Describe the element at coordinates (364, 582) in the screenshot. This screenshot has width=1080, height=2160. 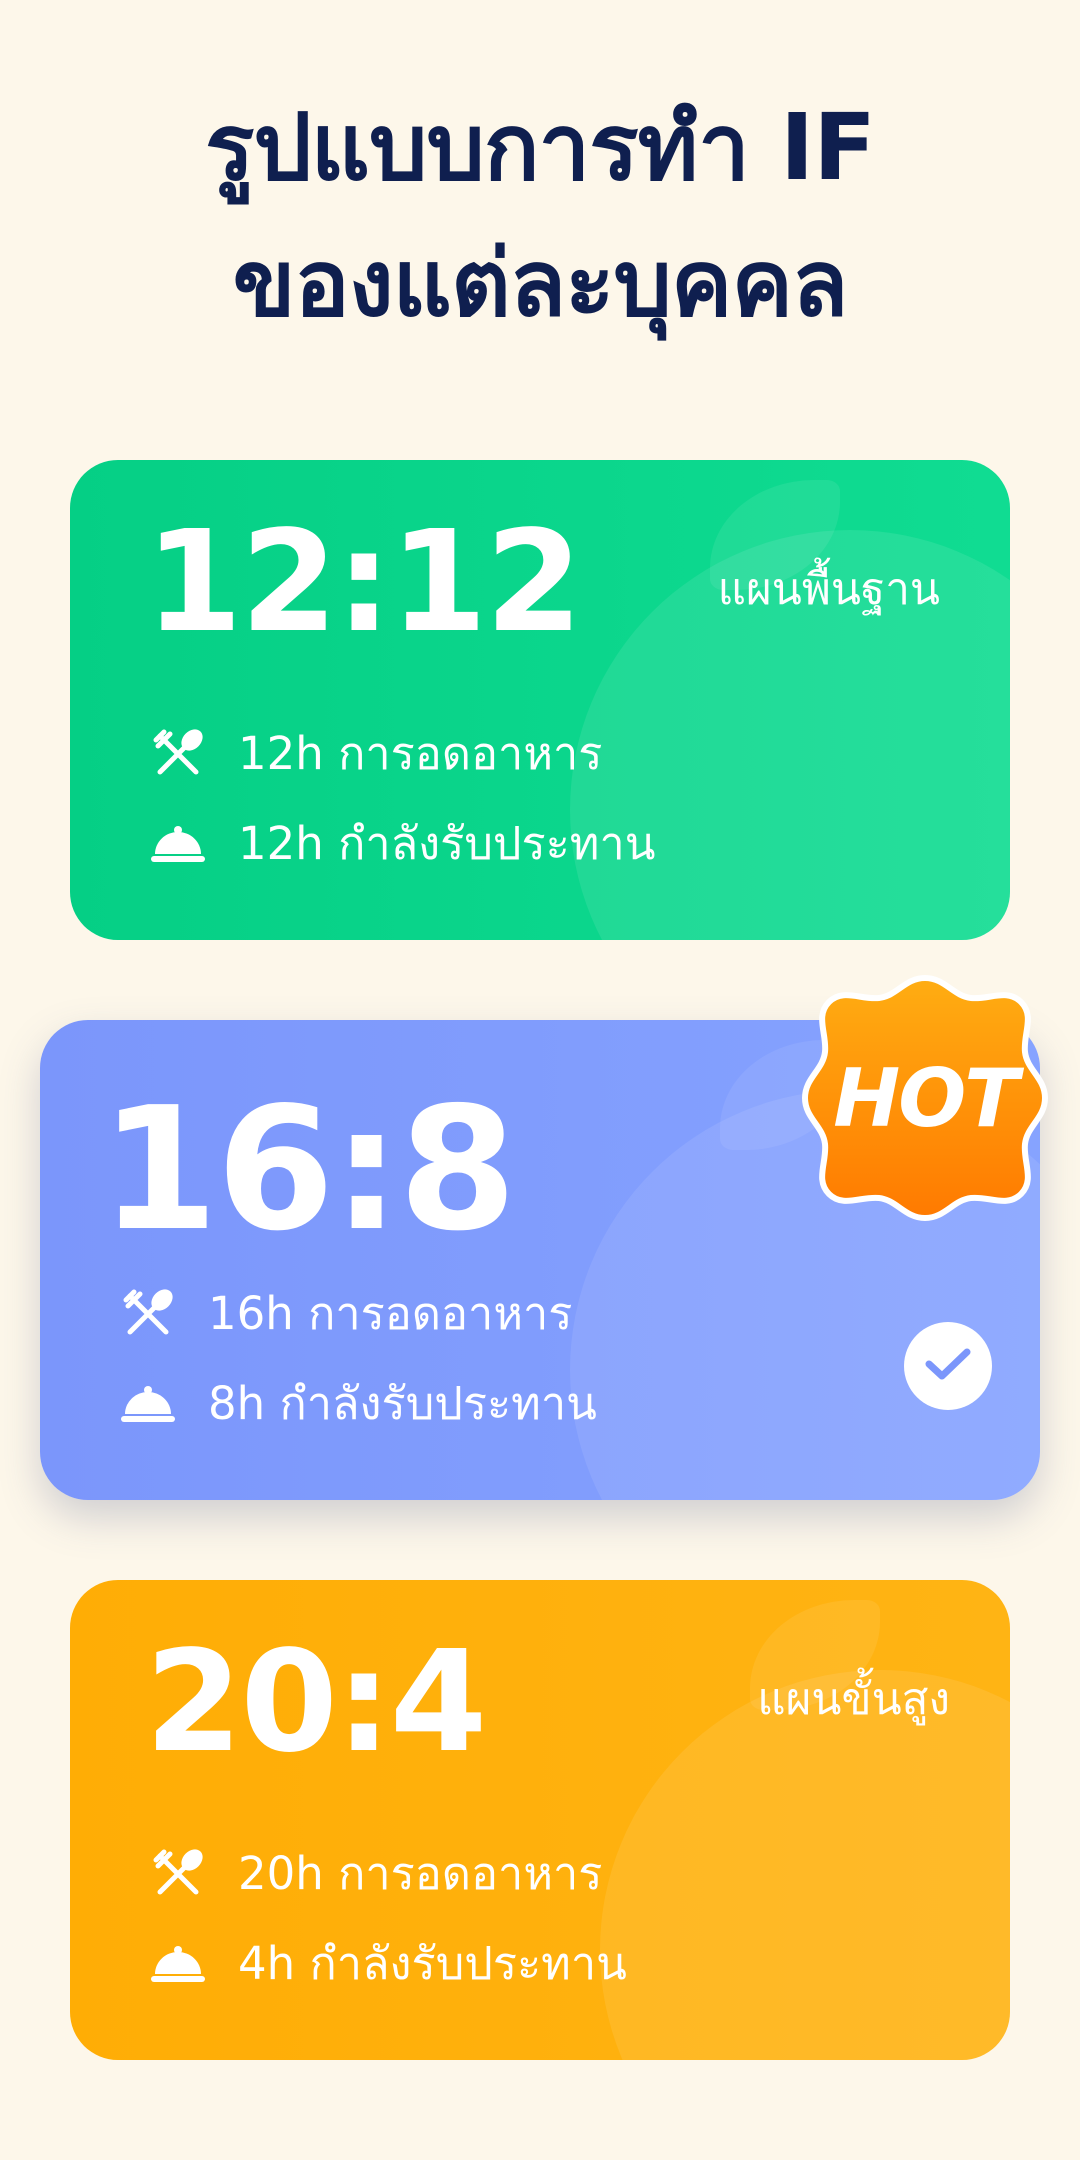
I see `plan-ratio: 12:12` at that location.